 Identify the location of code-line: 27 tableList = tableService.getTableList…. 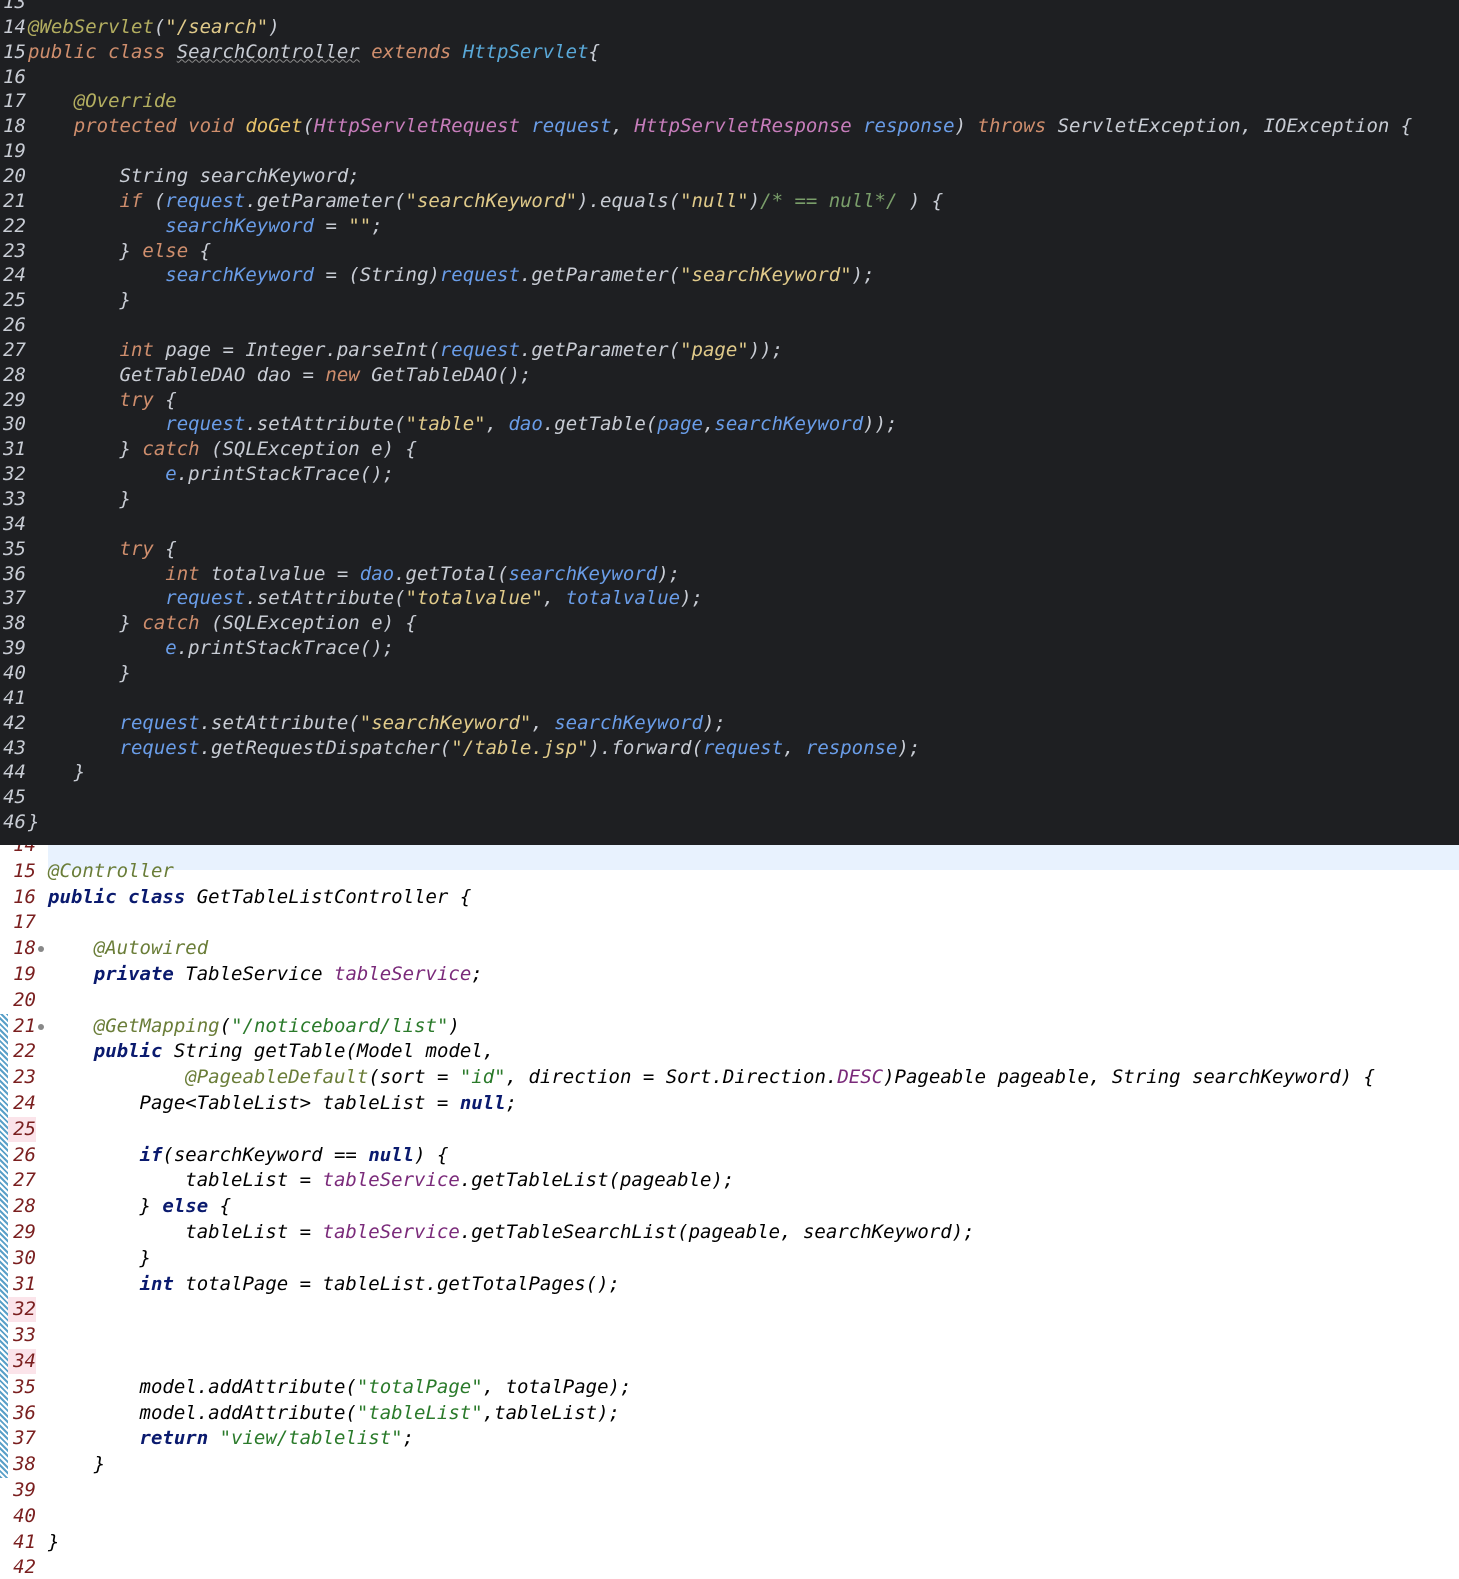
(729, 1180).